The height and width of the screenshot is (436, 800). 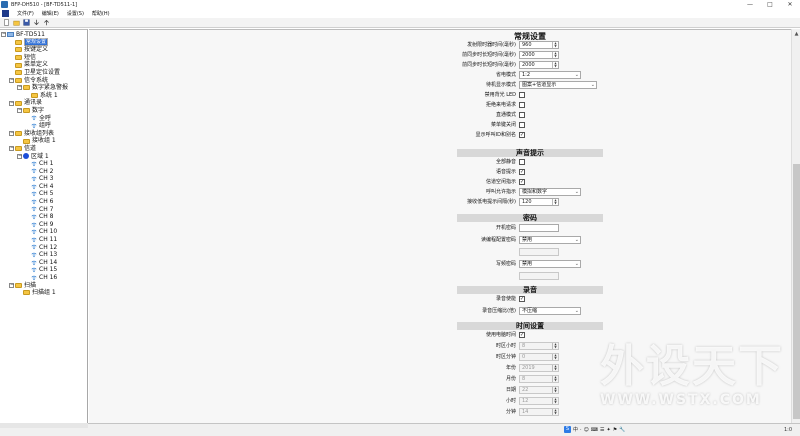 What do you see at coordinates (44, 187) in the screenshot?
I see `tree-node: CH 4` at bounding box center [44, 187].